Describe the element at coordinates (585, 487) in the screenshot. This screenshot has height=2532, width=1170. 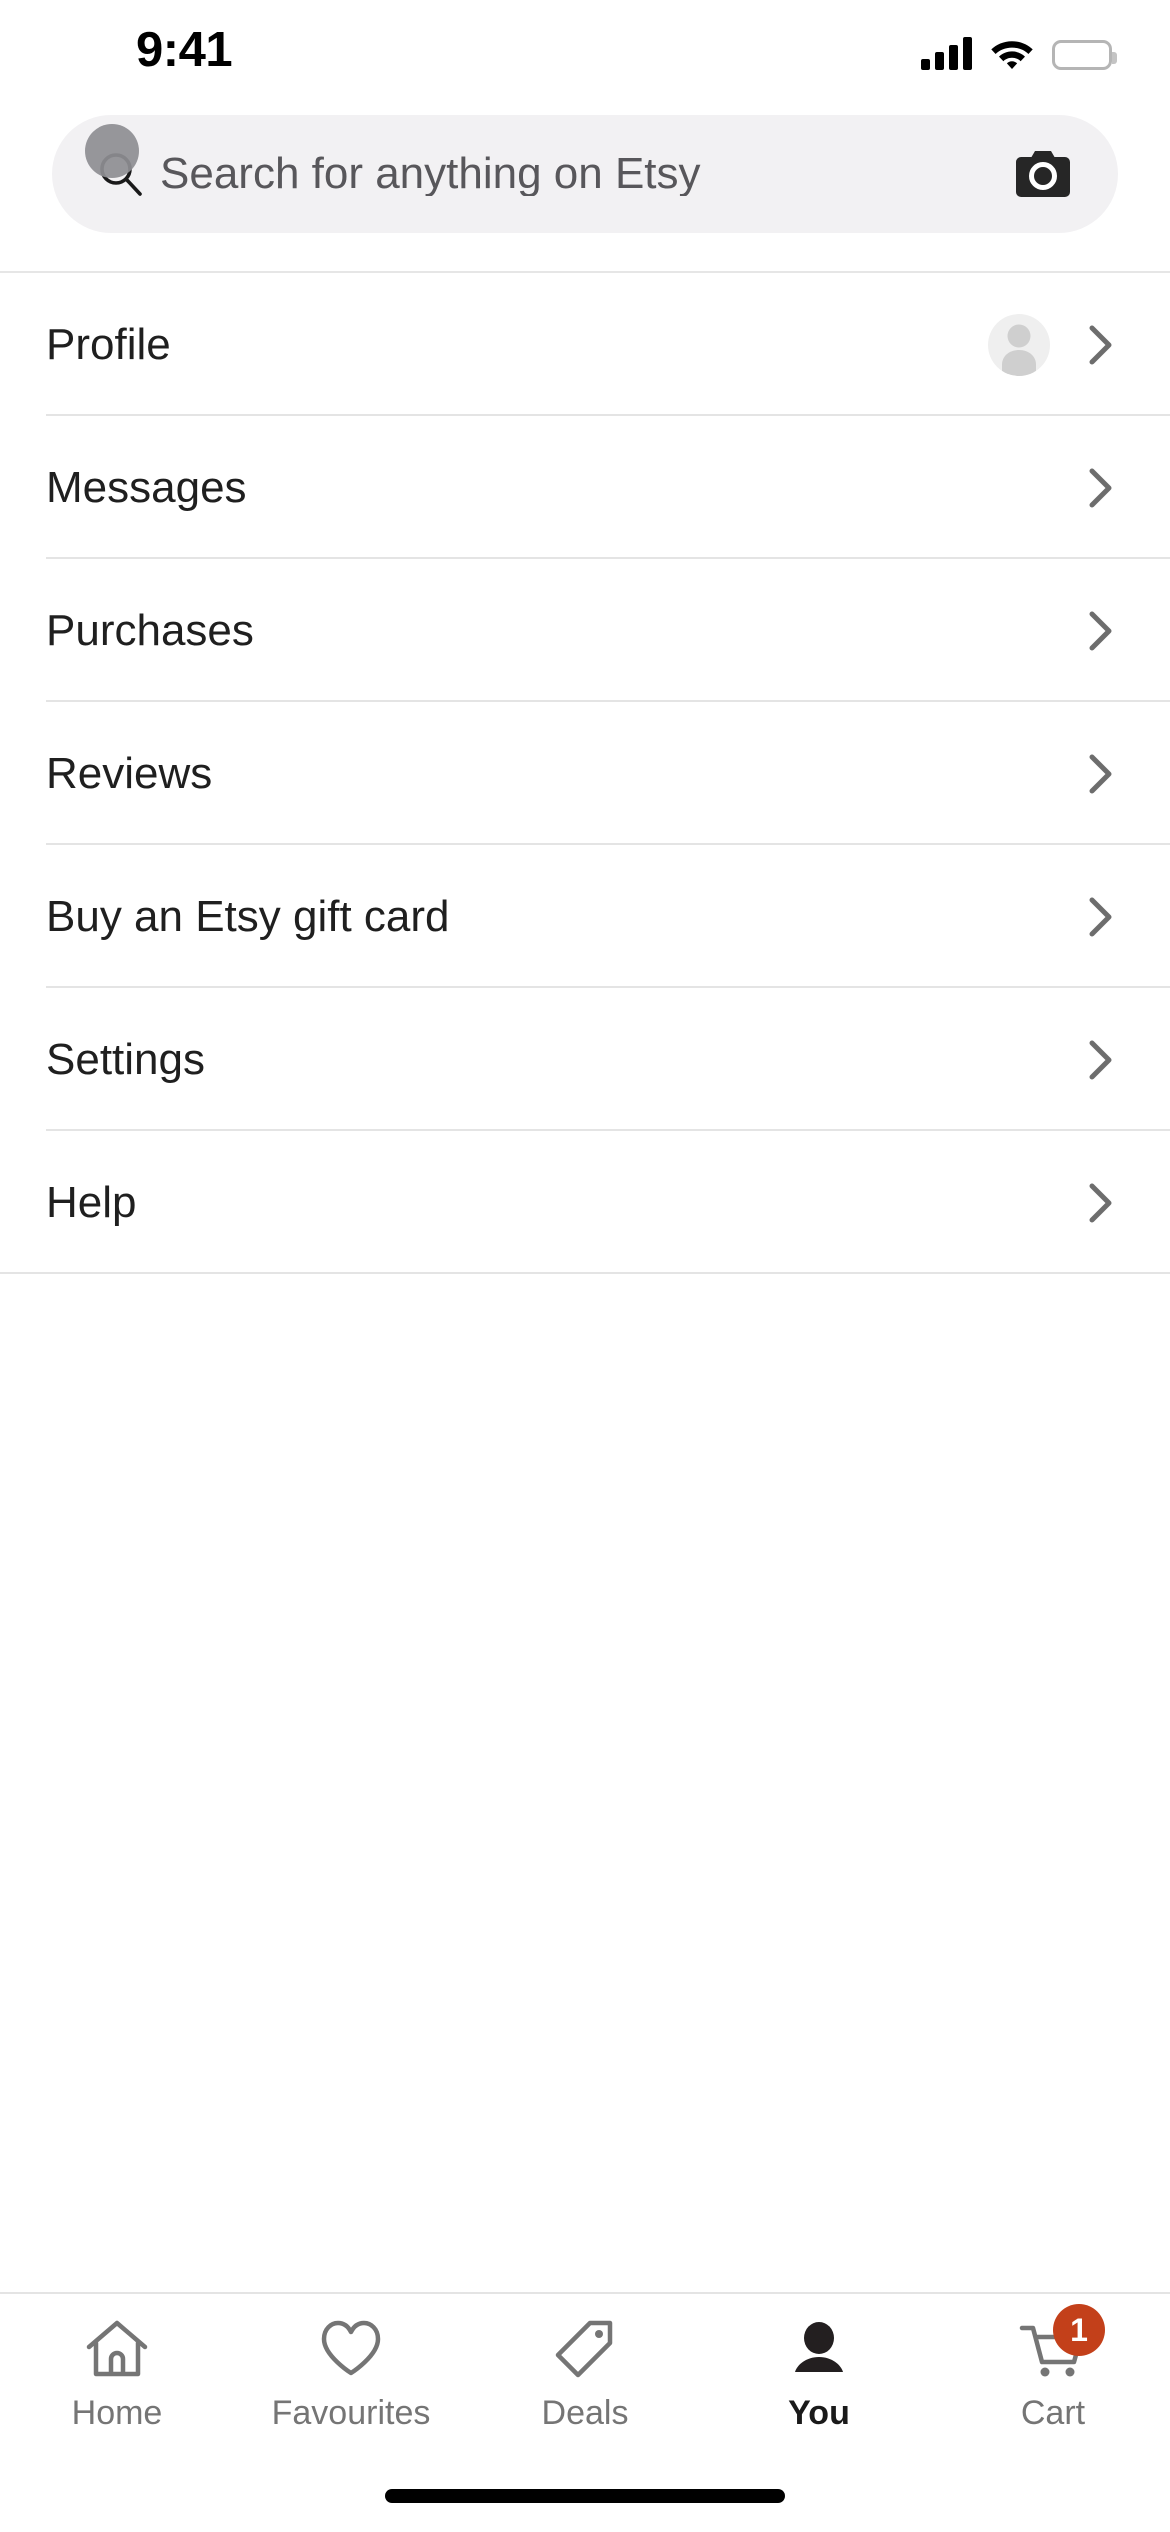
I see `menu-item-messages: Messages` at that location.